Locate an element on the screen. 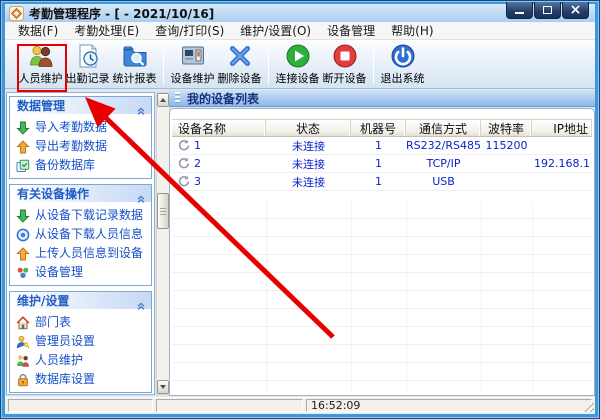 The width and height of the screenshot is (600, 419). toolbar-exit-button: 退出系统 is located at coordinates (402, 64).